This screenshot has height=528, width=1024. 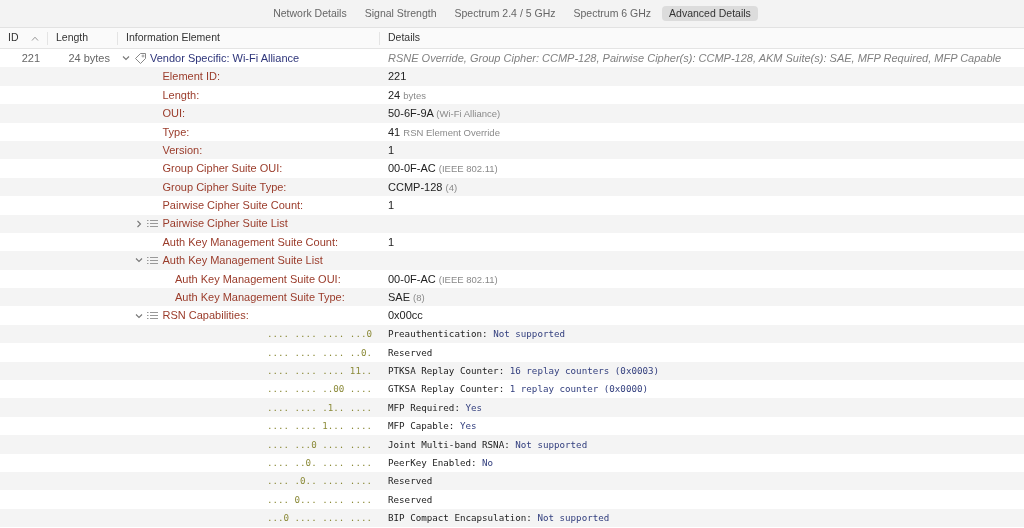 I want to click on field-label: Group Cipher Suite Type:, so click(x=224, y=187).